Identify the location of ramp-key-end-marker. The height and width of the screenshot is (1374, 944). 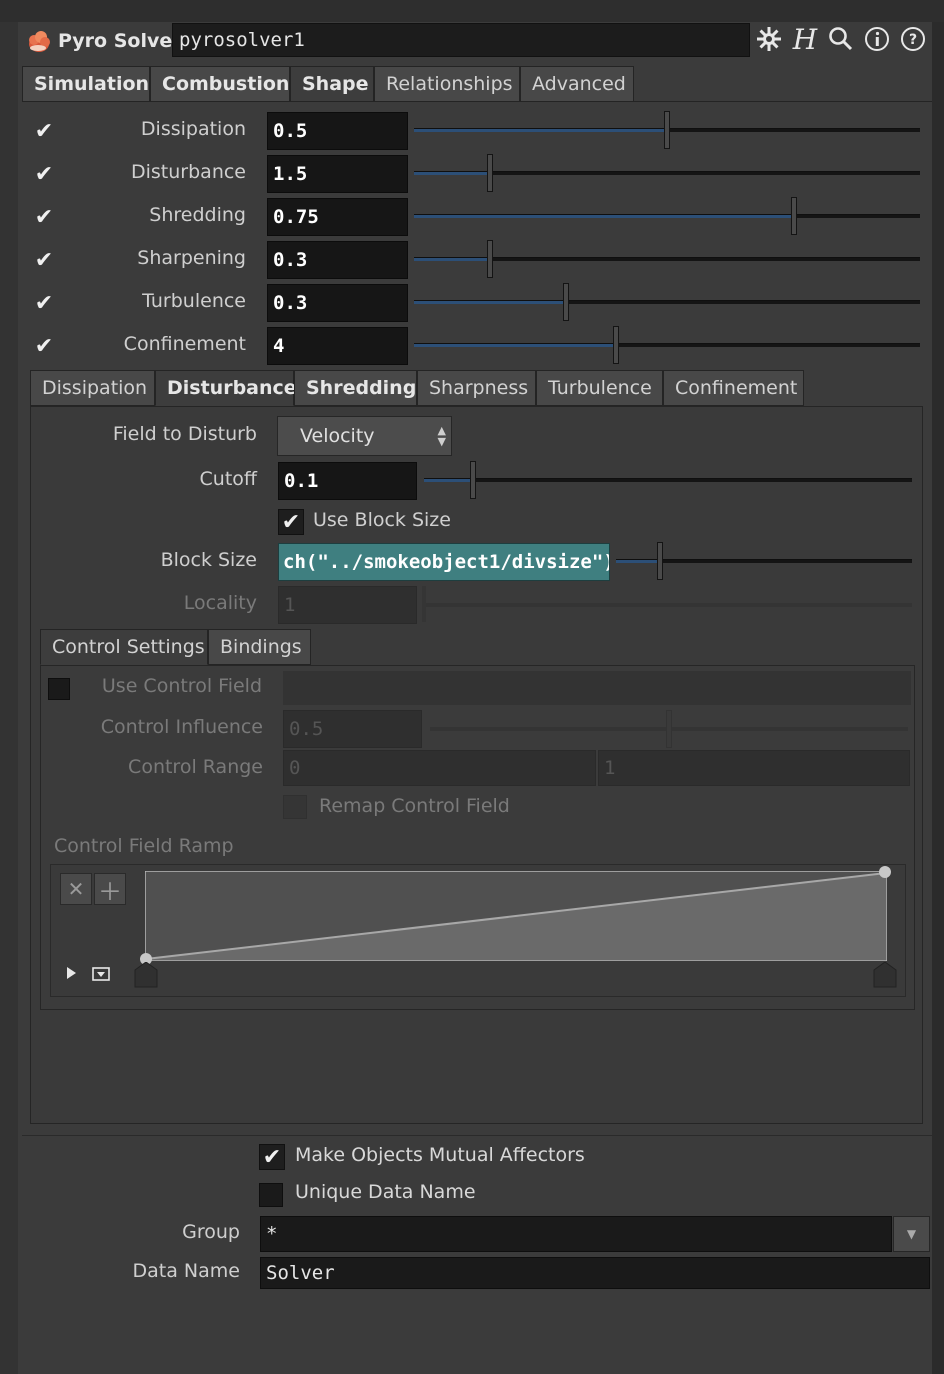
(885, 974).